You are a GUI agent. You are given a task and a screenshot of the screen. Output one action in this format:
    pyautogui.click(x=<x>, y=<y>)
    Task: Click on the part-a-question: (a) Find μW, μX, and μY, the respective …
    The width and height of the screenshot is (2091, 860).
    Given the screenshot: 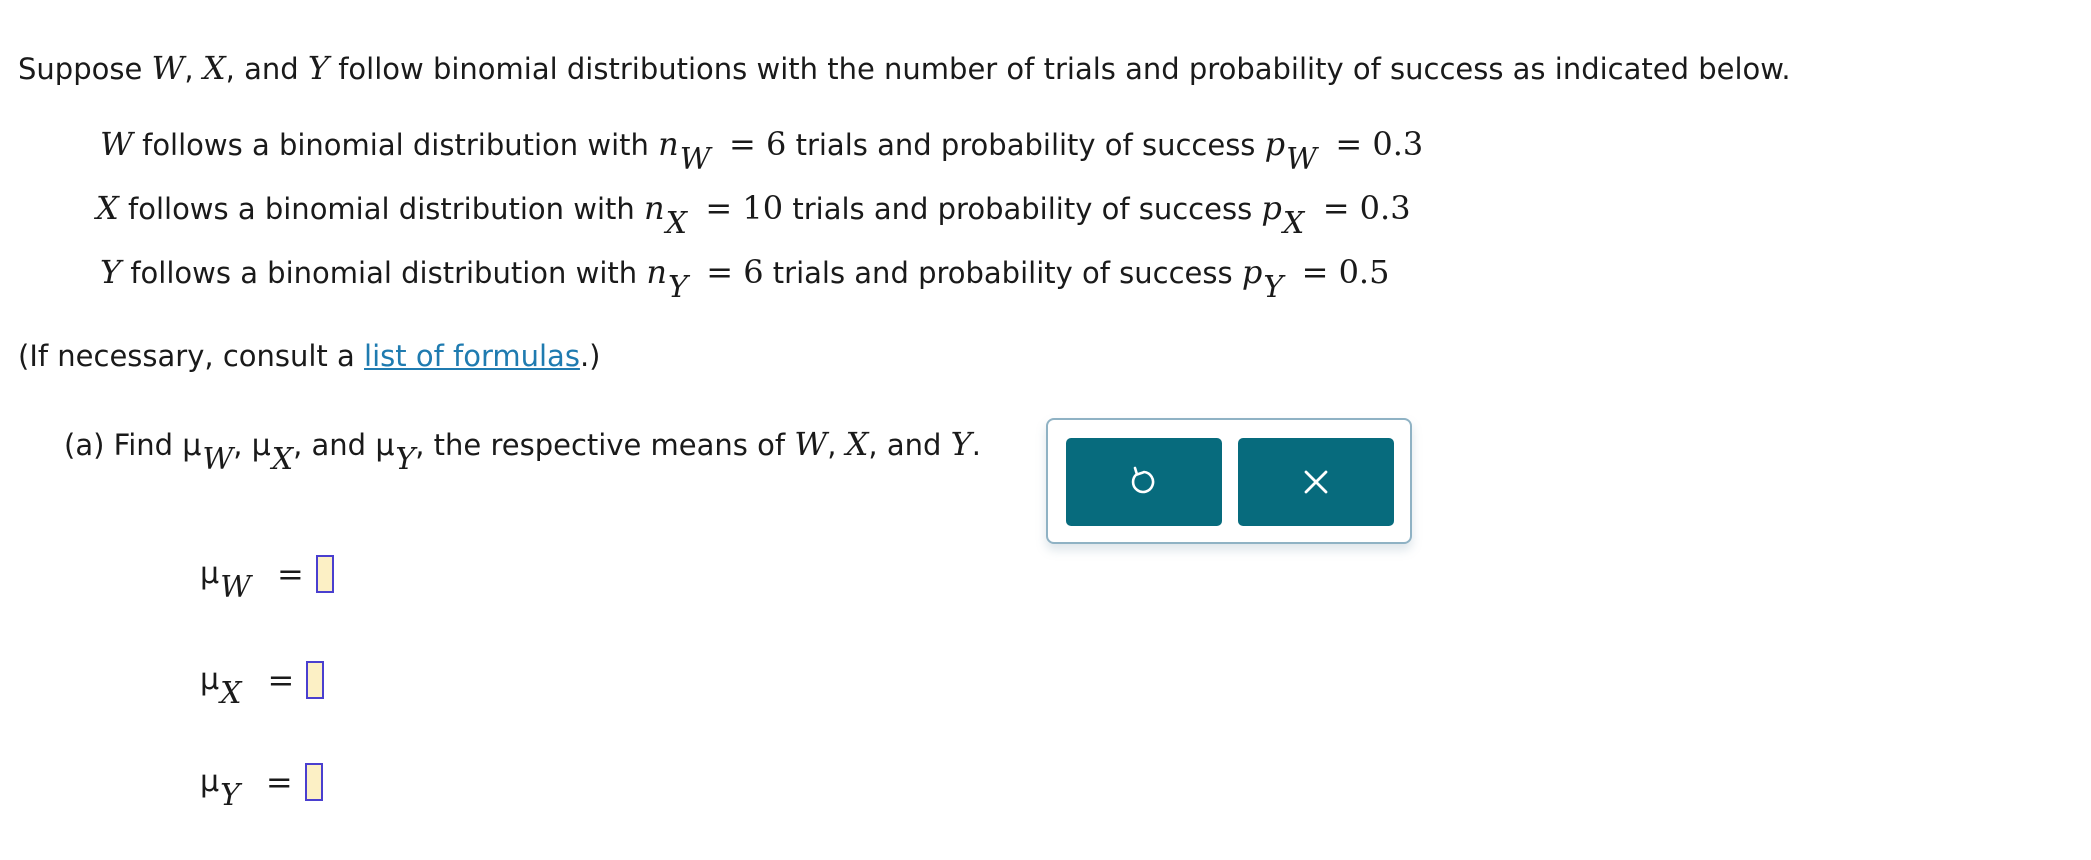 What is the action you would take?
    pyautogui.click(x=522, y=451)
    